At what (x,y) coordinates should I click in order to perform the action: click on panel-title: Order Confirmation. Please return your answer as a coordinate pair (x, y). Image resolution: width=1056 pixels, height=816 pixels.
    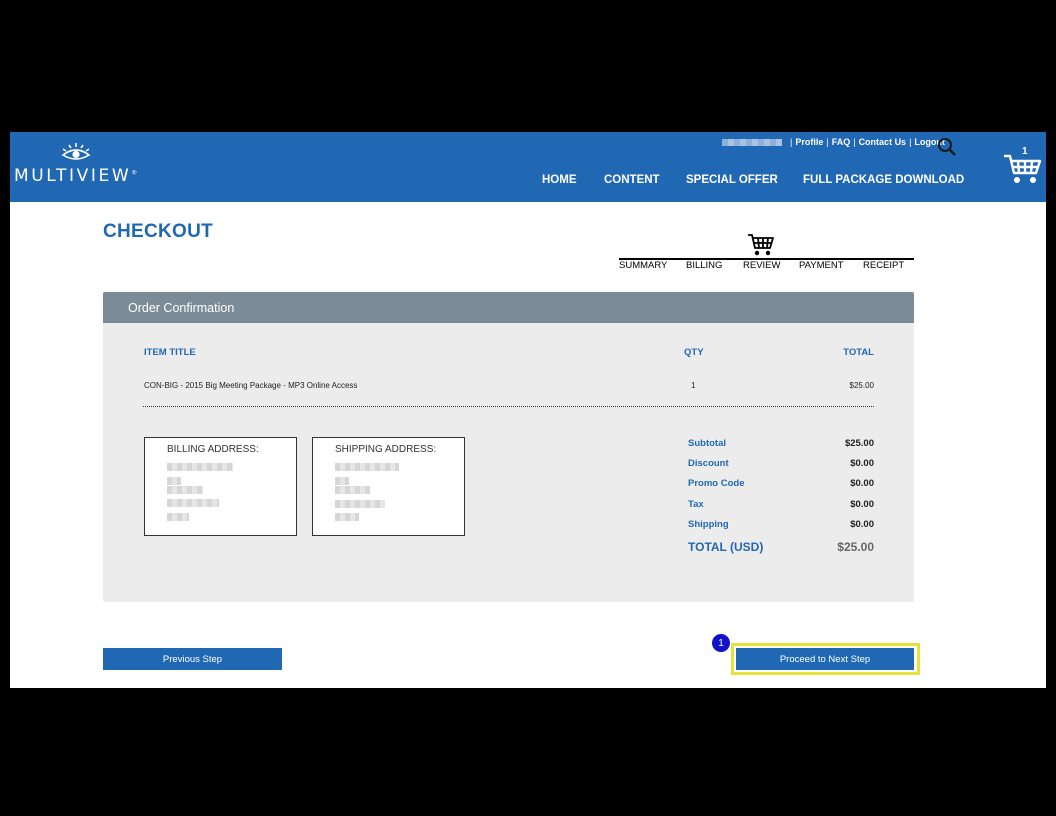
    Looking at the image, I should click on (181, 308).